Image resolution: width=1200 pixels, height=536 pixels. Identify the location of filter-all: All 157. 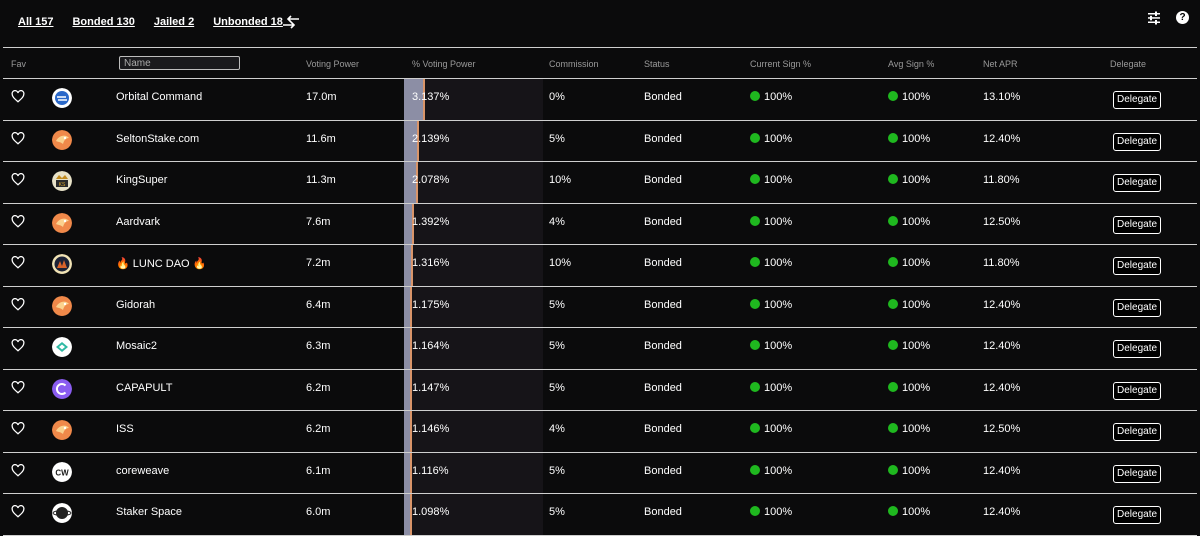
(35, 22).